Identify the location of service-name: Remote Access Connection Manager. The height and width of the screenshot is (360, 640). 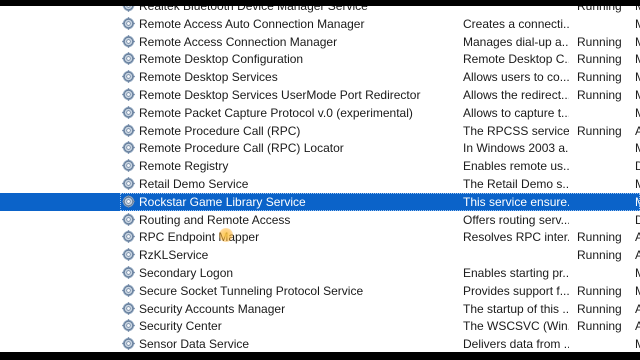
(238, 41).